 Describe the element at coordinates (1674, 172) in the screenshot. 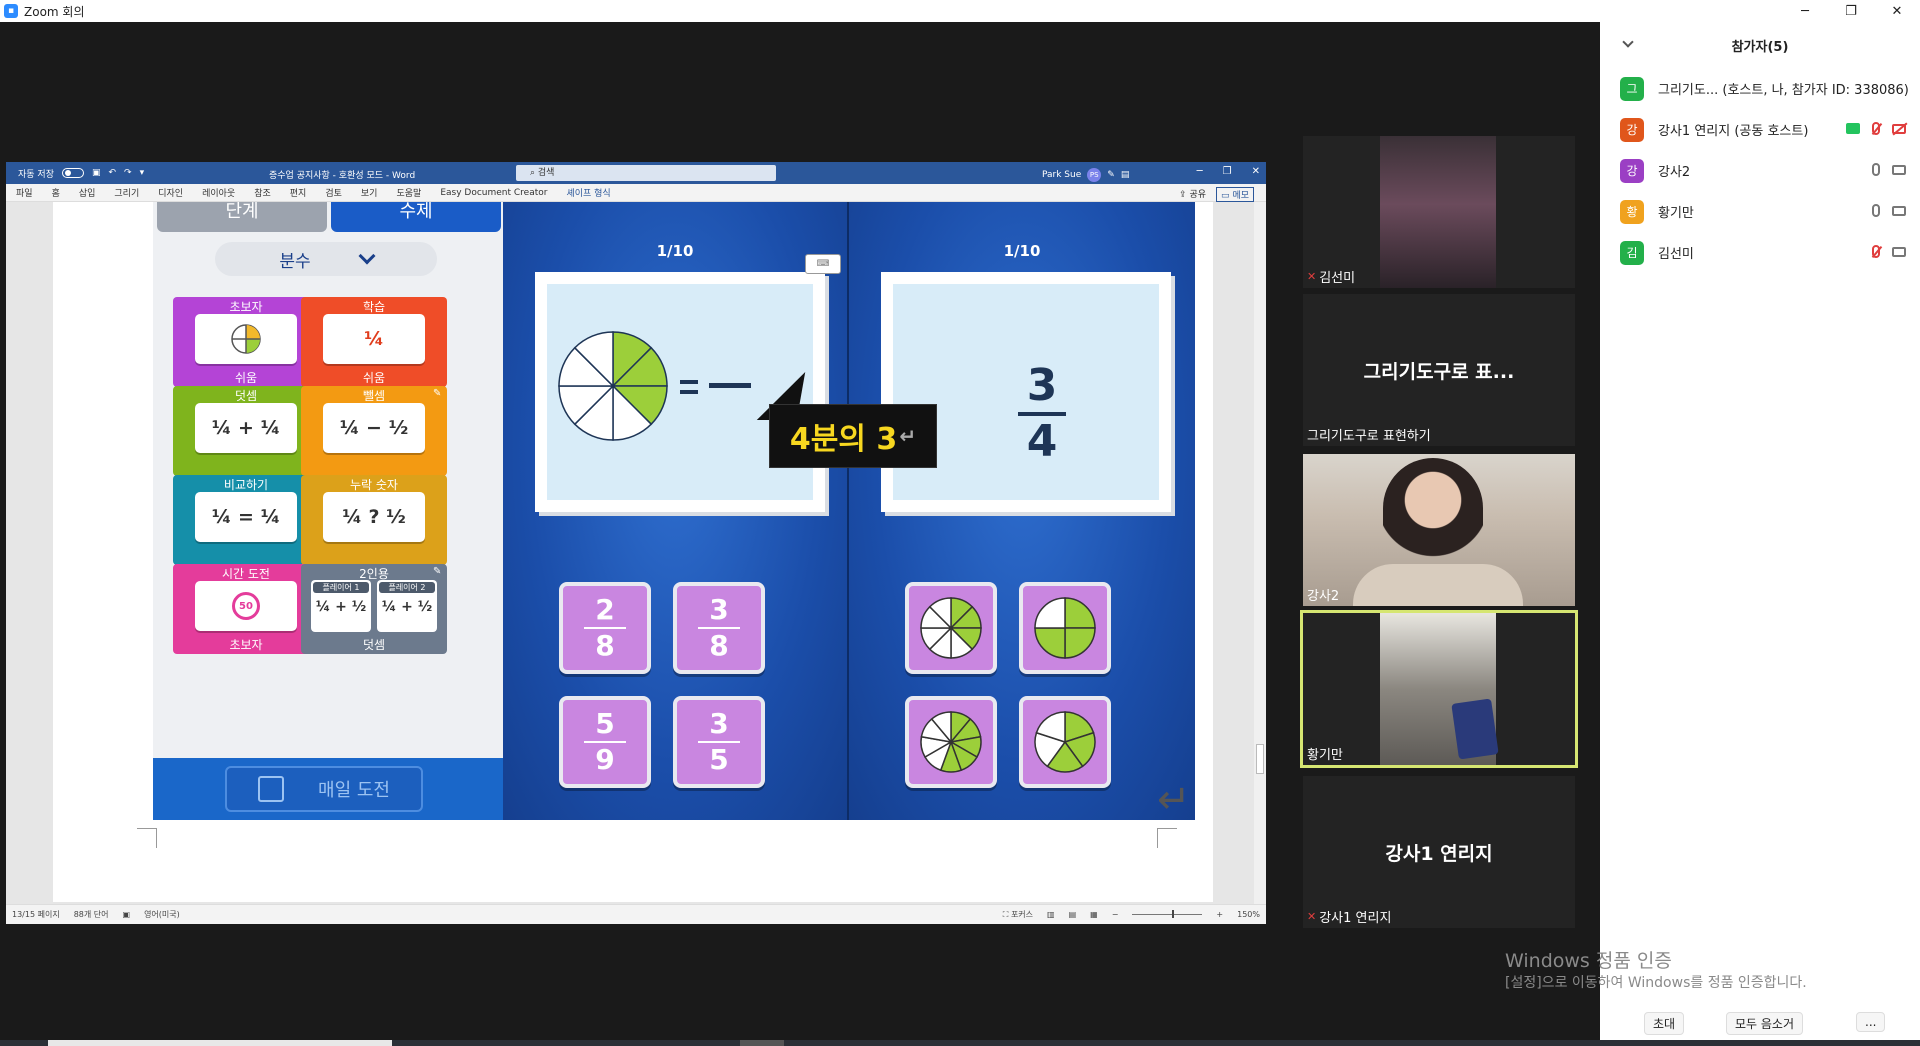

I see `participant-name: 강사2` at that location.